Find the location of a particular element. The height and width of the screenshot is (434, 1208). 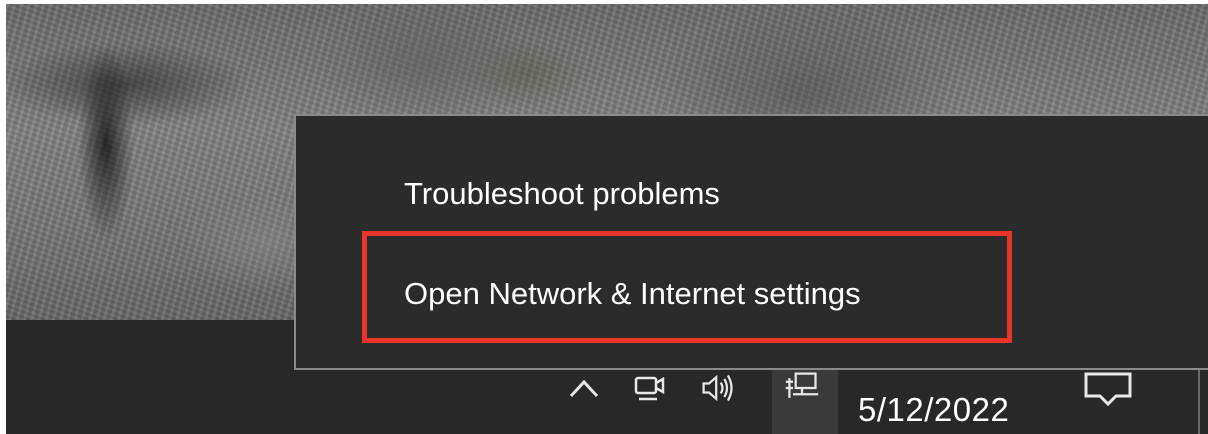

network-ethernet-icon is located at coordinates (802, 388).